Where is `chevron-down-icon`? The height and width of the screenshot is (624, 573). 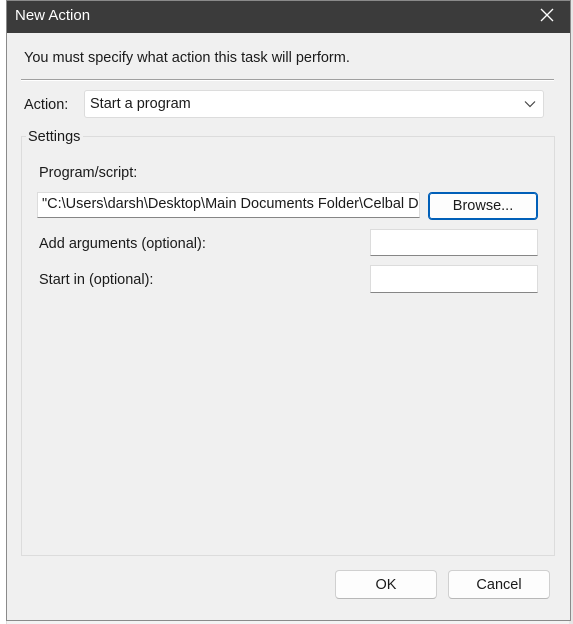 chevron-down-icon is located at coordinates (530, 104).